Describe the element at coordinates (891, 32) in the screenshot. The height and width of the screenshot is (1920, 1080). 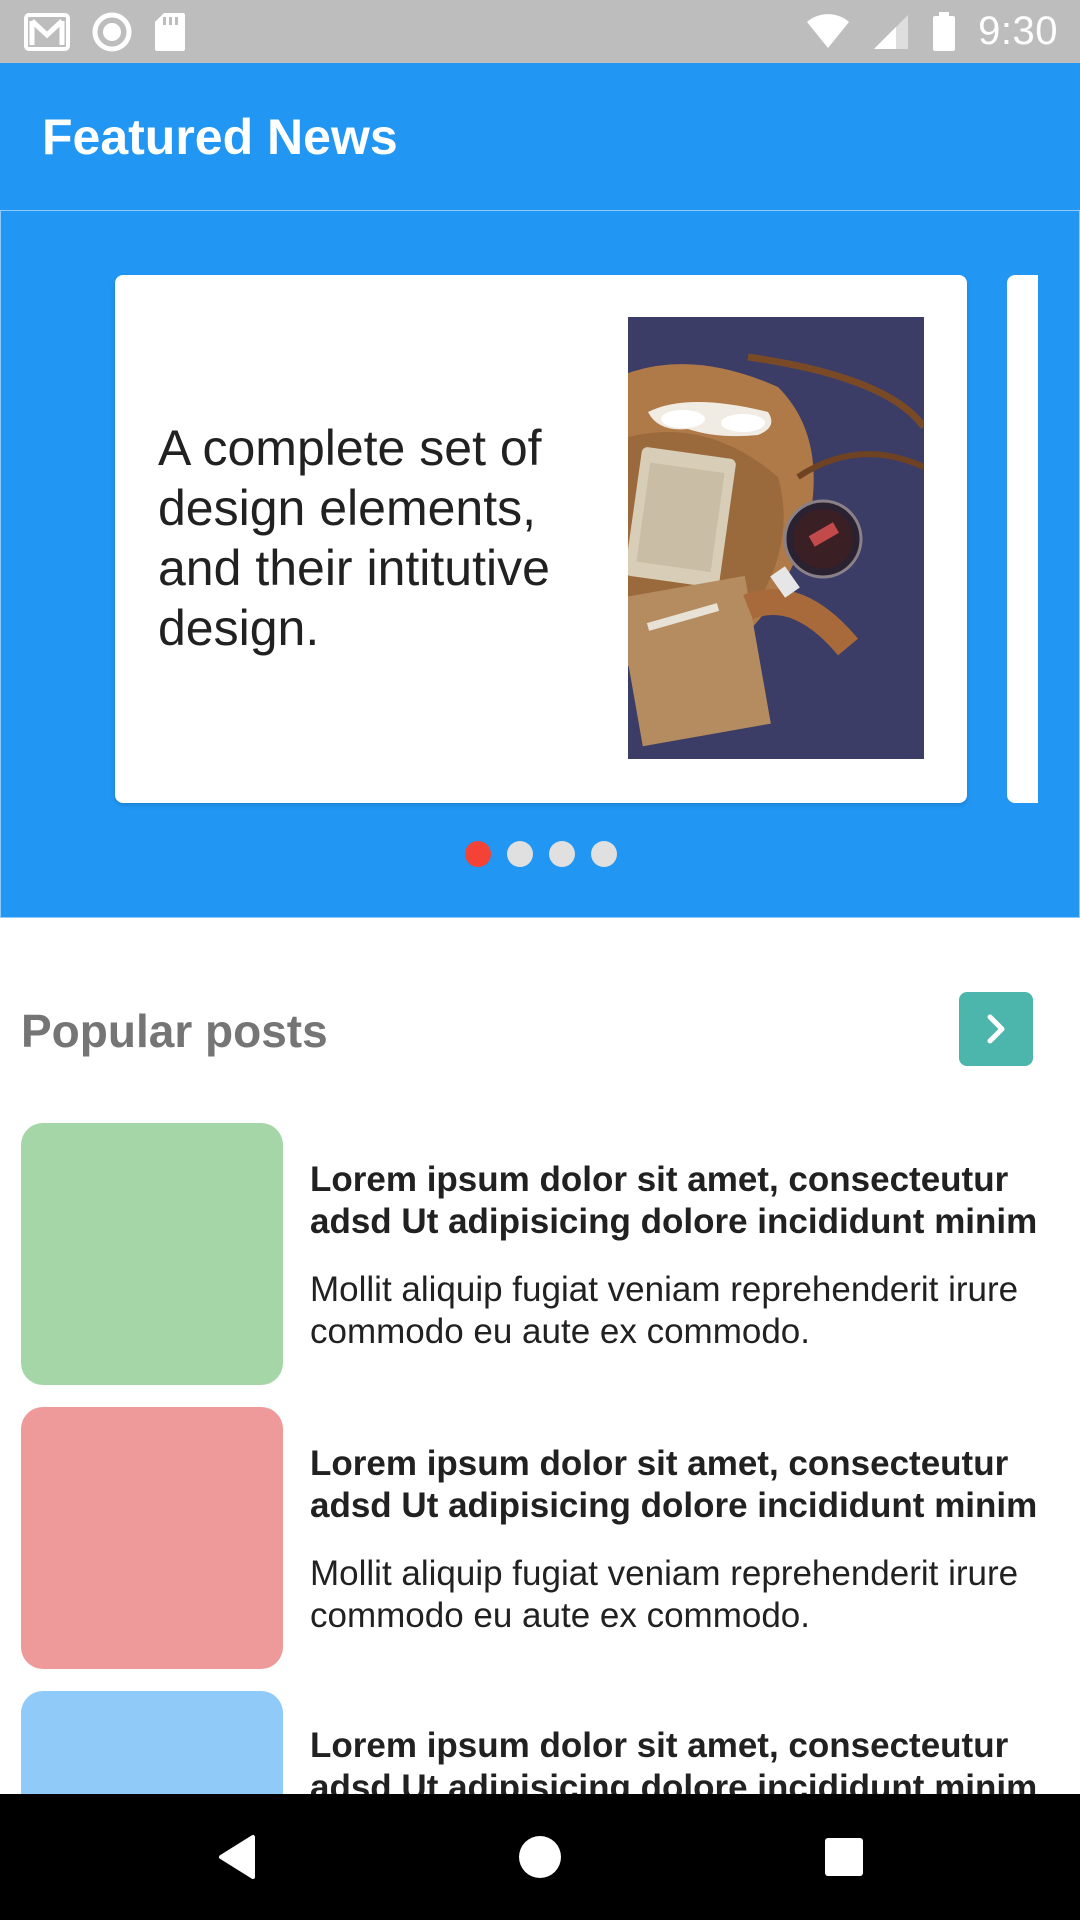
I see `cell-signal-icon` at that location.